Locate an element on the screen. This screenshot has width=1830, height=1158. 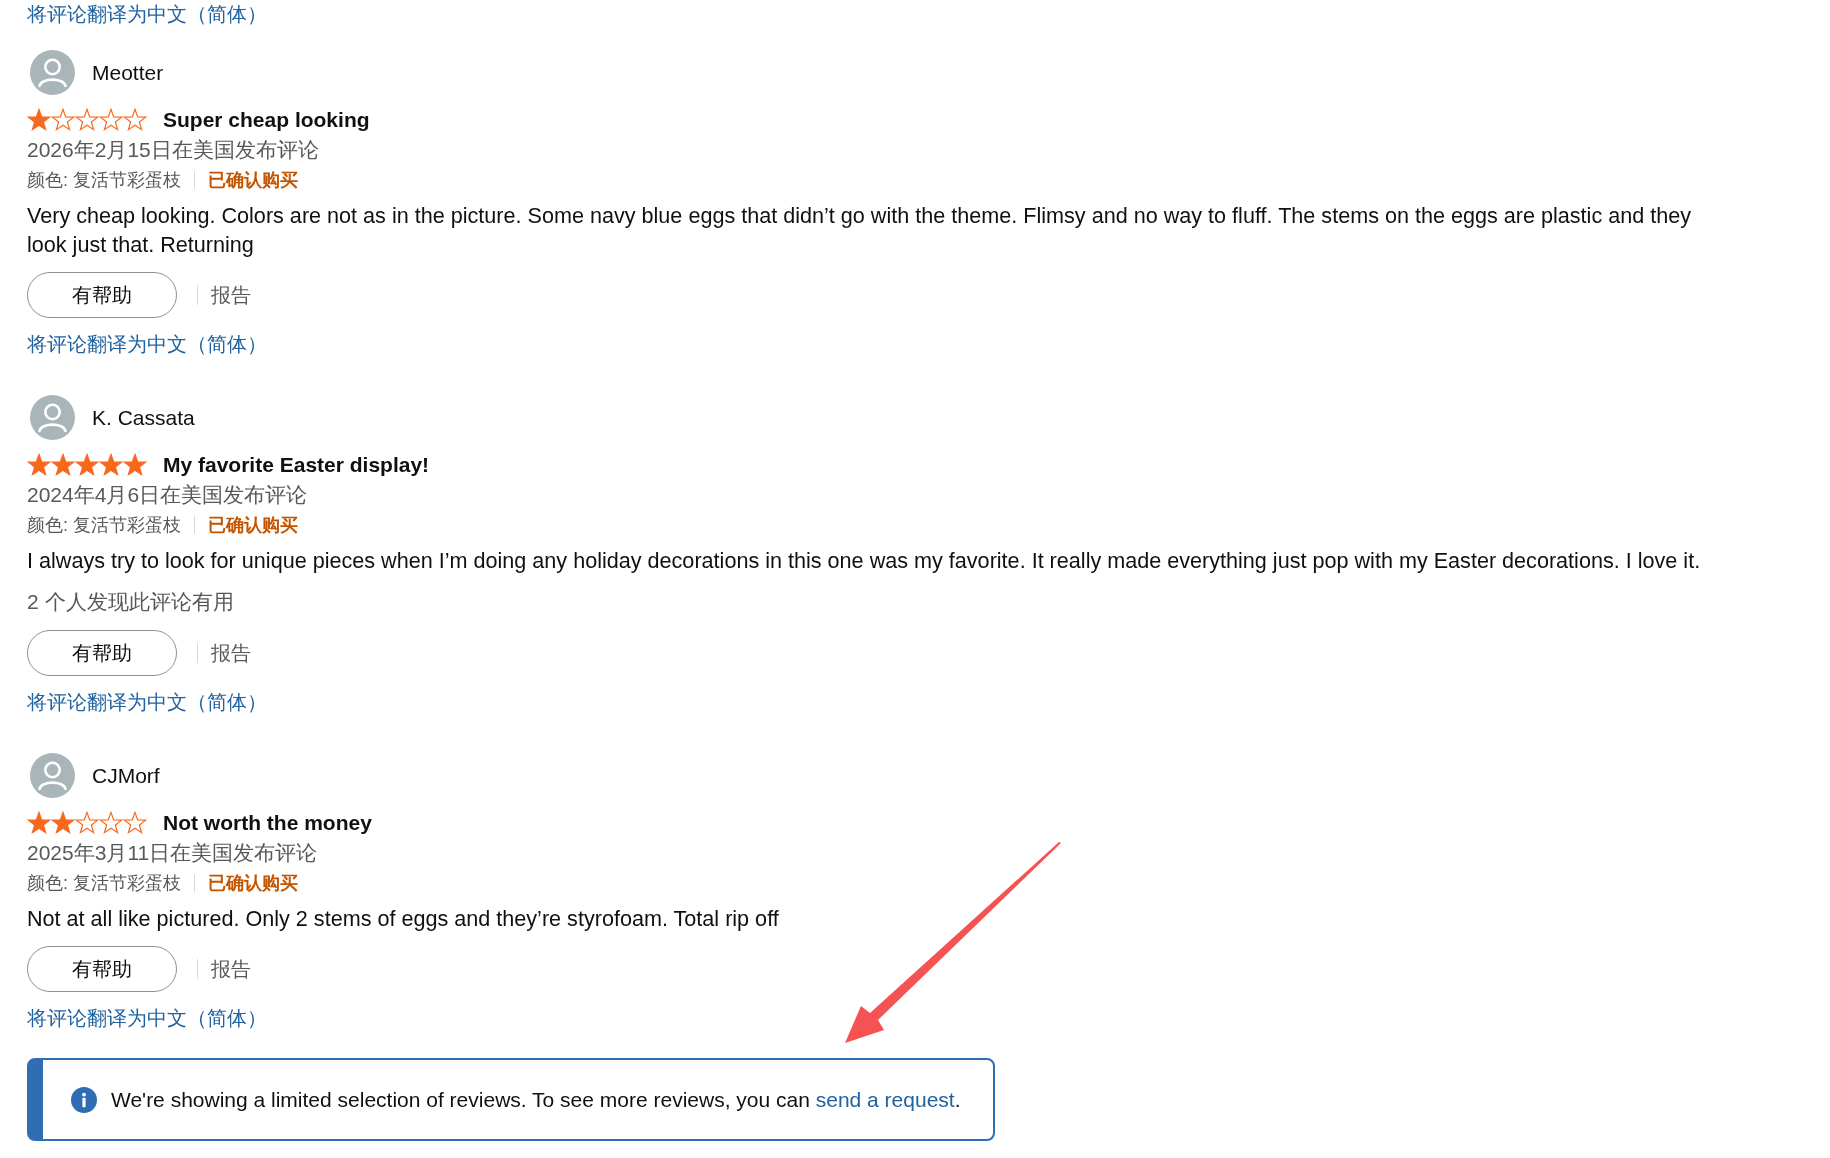
helpful-count: 2 个人发现此评论有用 is located at coordinates (130, 602).